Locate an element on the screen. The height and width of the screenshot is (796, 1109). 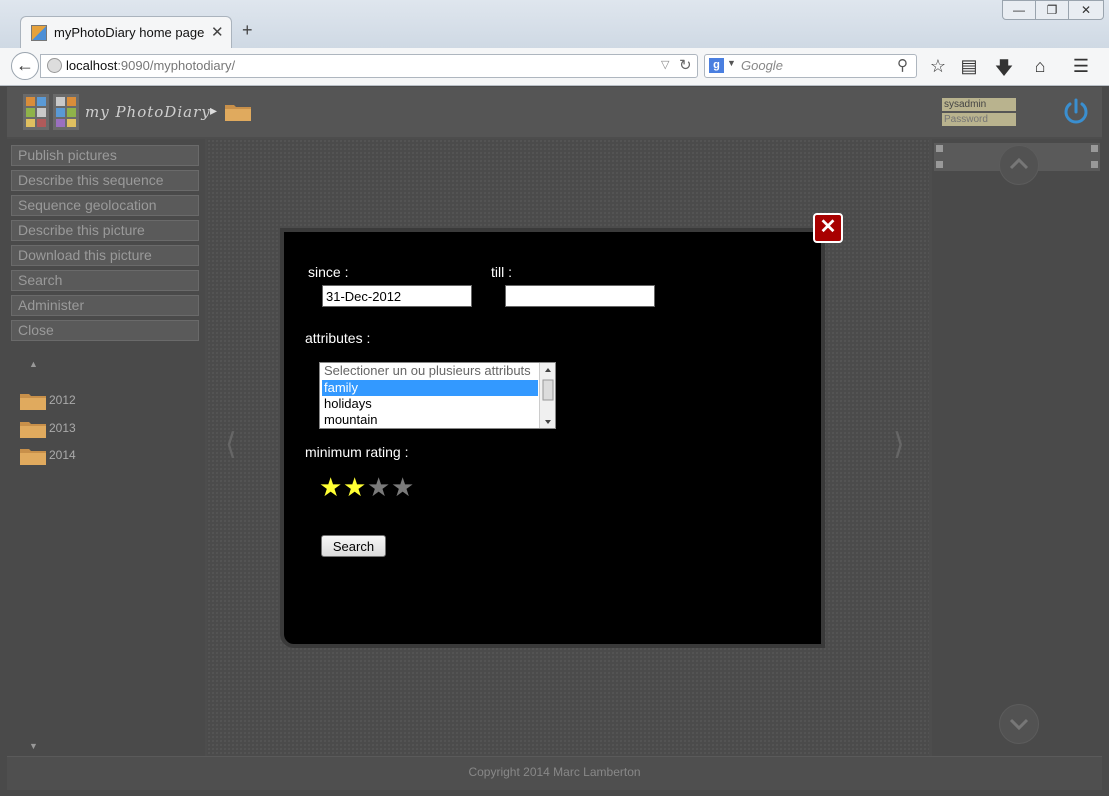
search-placeholder: Google is located at coordinates (762, 65).